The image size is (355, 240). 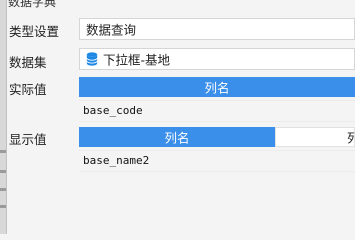 What do you see at coordinates (315, 137) in the screenshot?
I see `display-value-column-header-2: 列` at bounding box center [315, 137].